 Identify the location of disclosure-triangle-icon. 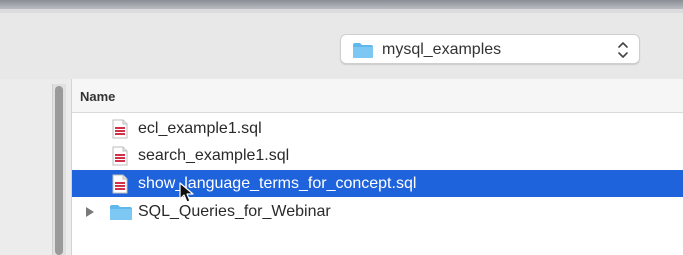
(89, 212).